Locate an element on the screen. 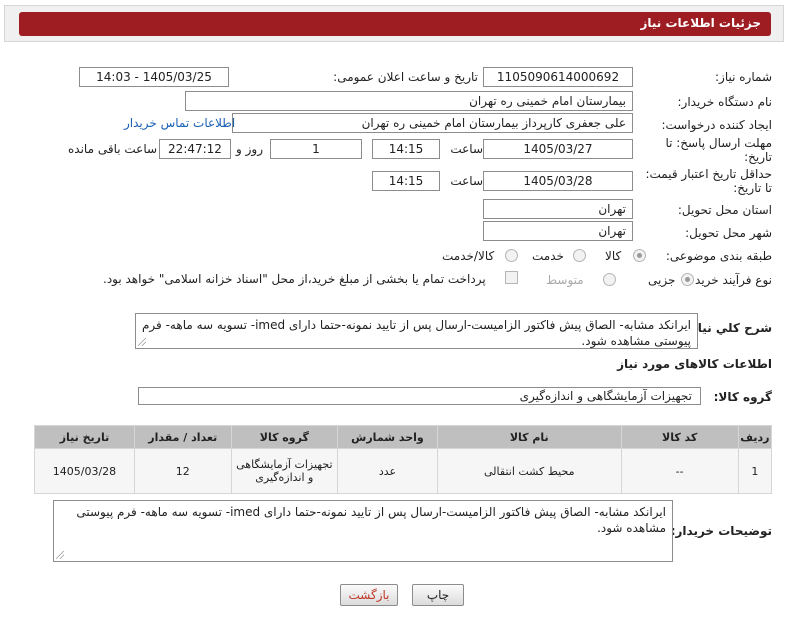  validity-time-field: 14:15 is located at coordinates (406, 181).